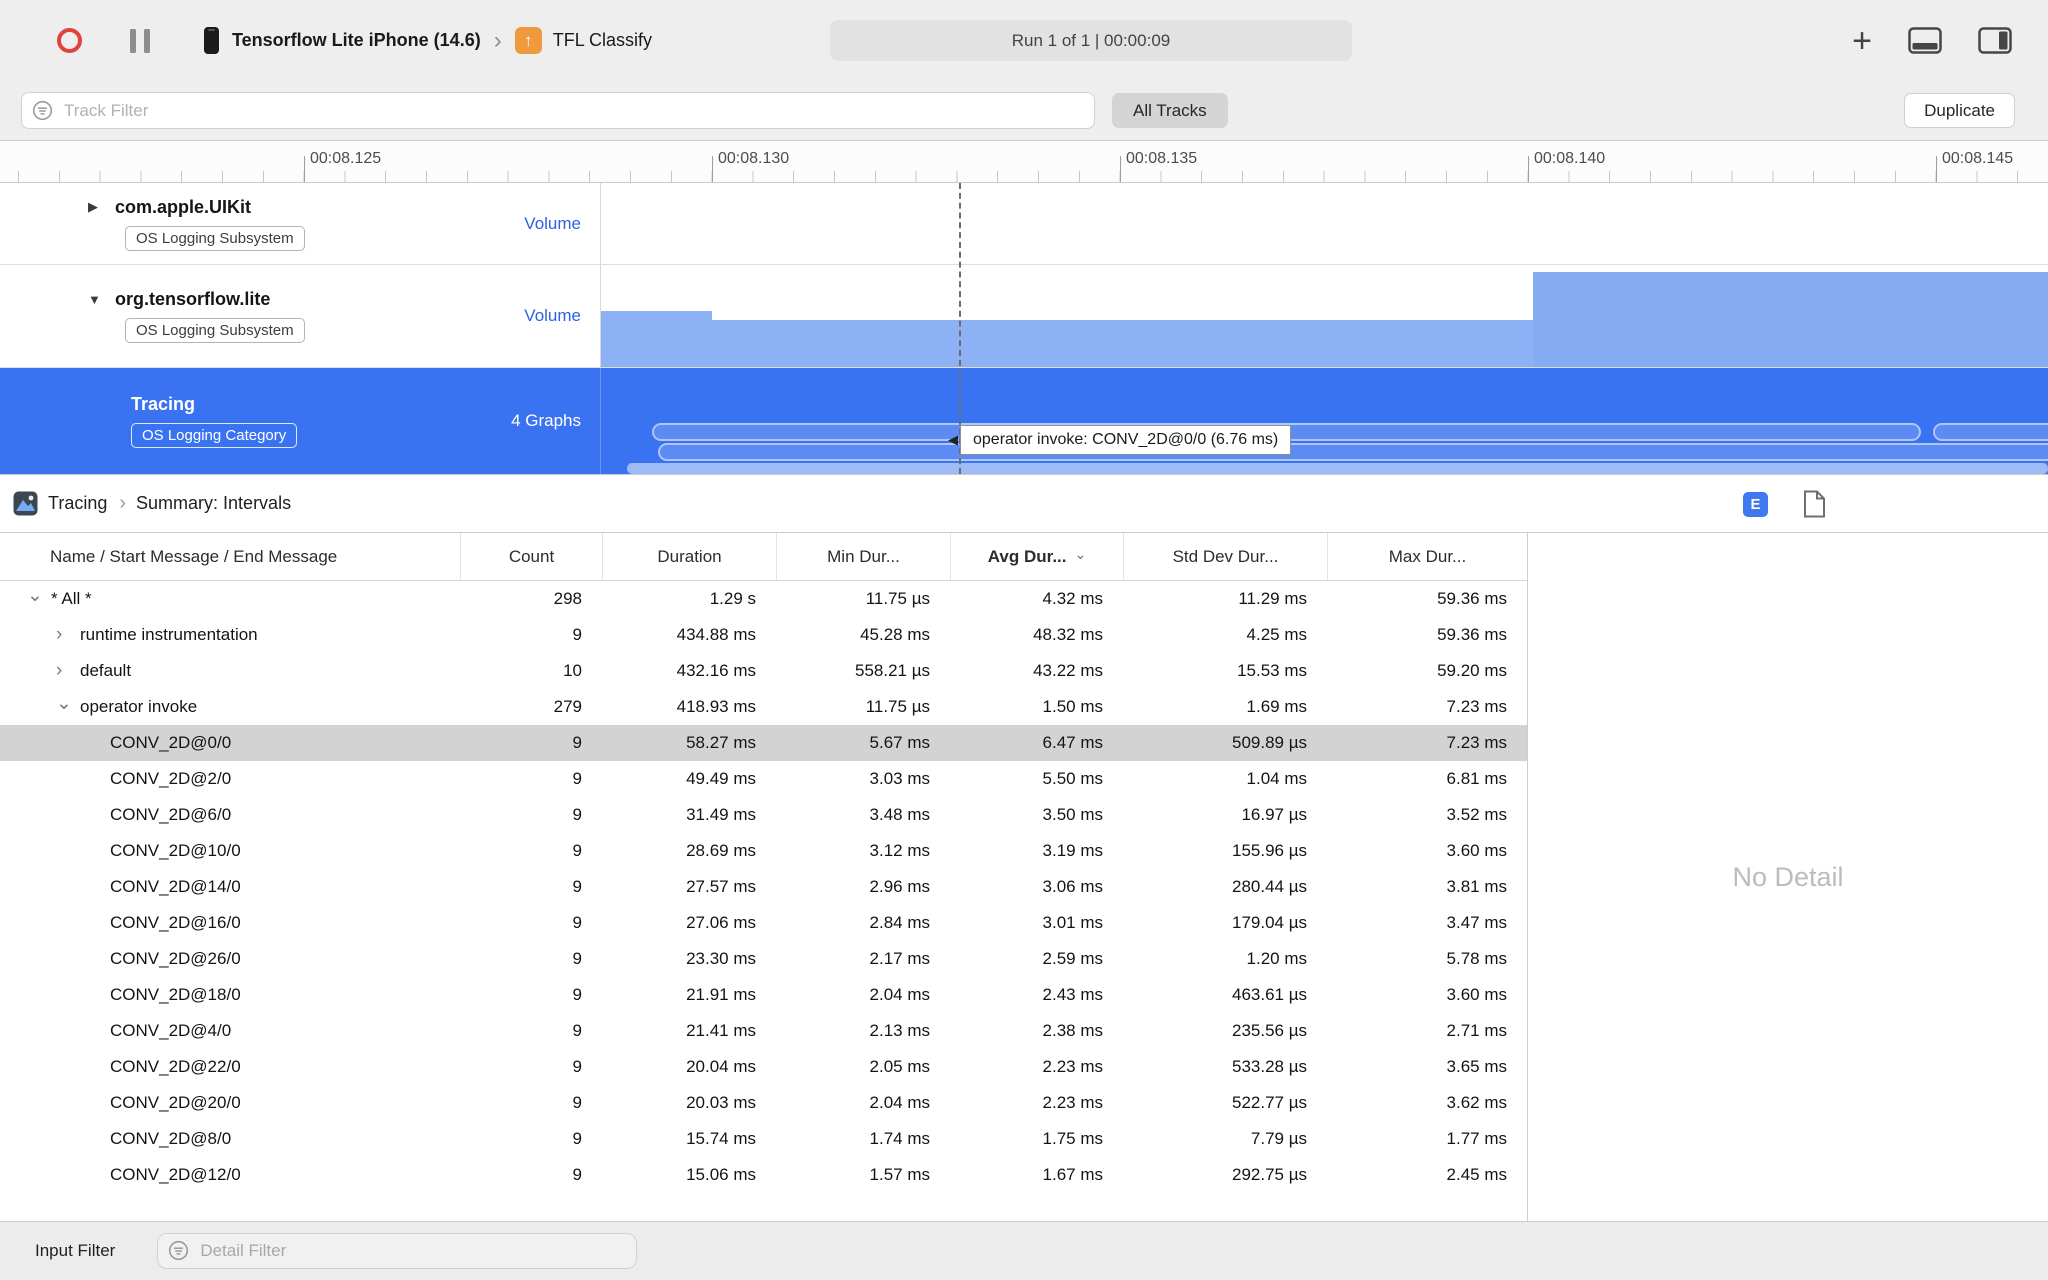  I want to click on track-name: org.tensorflow.lite, so click(193, 299).